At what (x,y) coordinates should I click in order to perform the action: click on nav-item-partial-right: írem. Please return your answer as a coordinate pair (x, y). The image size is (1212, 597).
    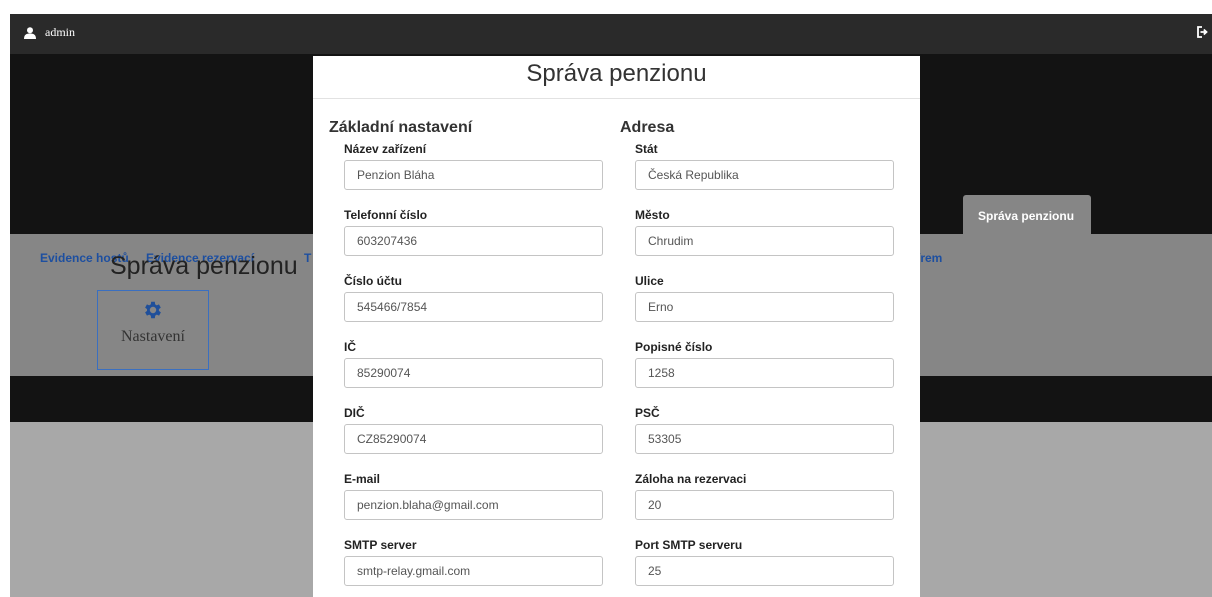
    Looking at the image, I should click on (929, 258).